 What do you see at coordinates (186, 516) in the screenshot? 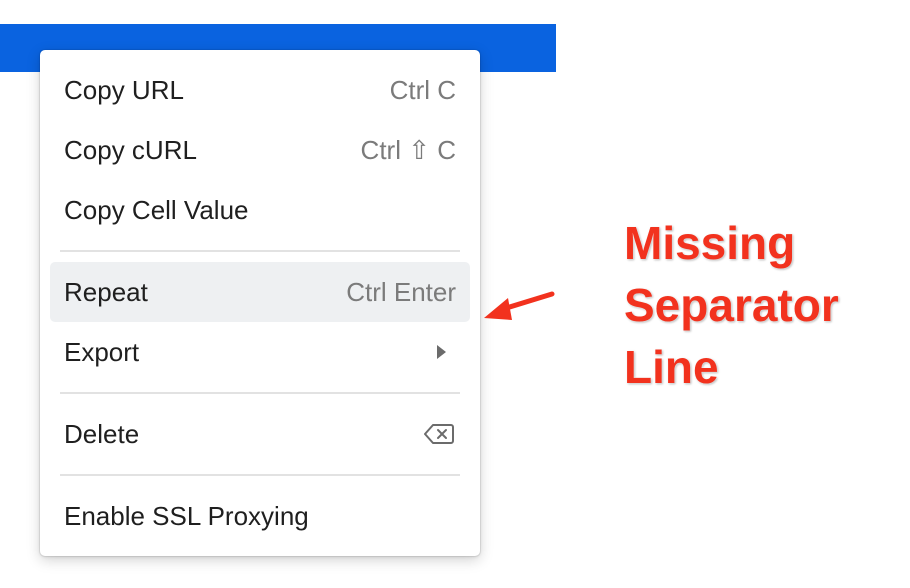
I see `menu-item-label: Enable SSL Proxying` at bounding box center [186, 516].